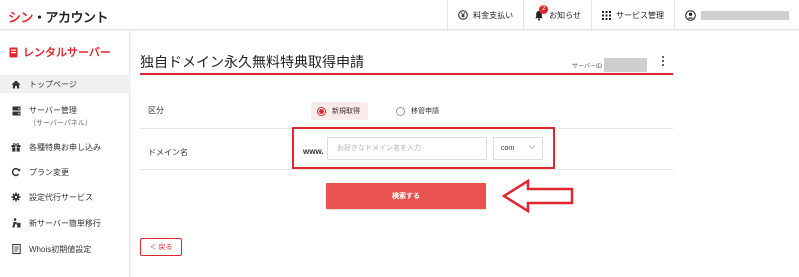 Image resolution: width=799 pixels, height=277 pixels. I want to click on radio-label: 新規取得, so click(346, 111).